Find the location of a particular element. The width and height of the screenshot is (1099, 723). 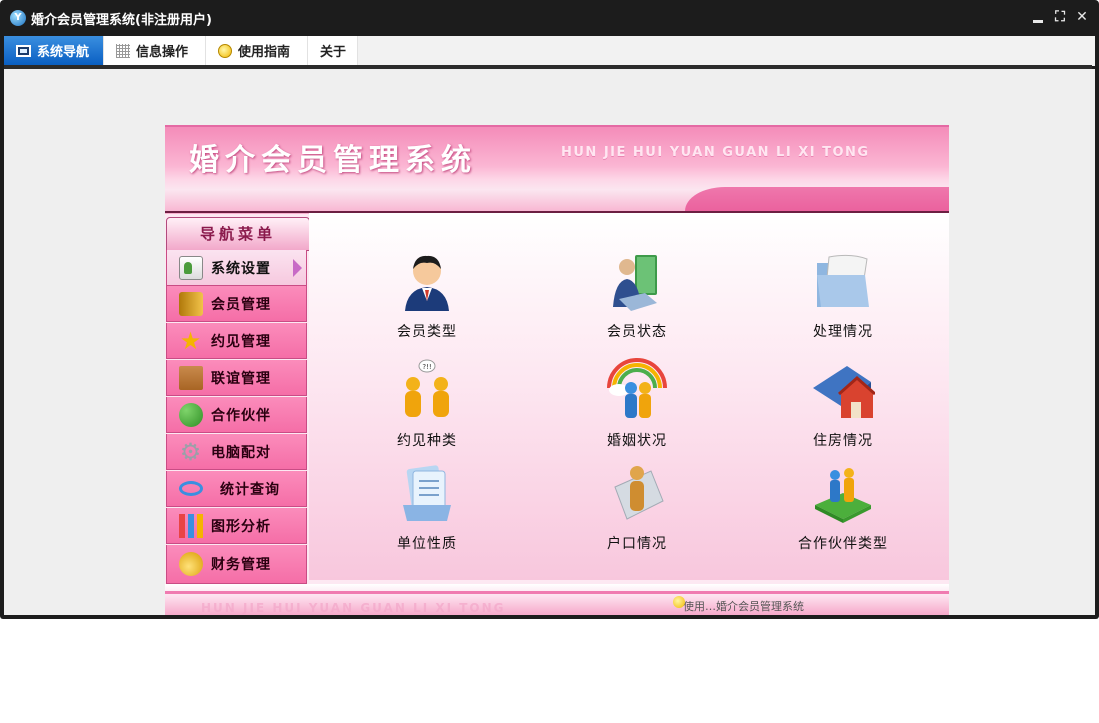

nav-item-finance-management: 财务管理 is located at coordinates (236, 564).